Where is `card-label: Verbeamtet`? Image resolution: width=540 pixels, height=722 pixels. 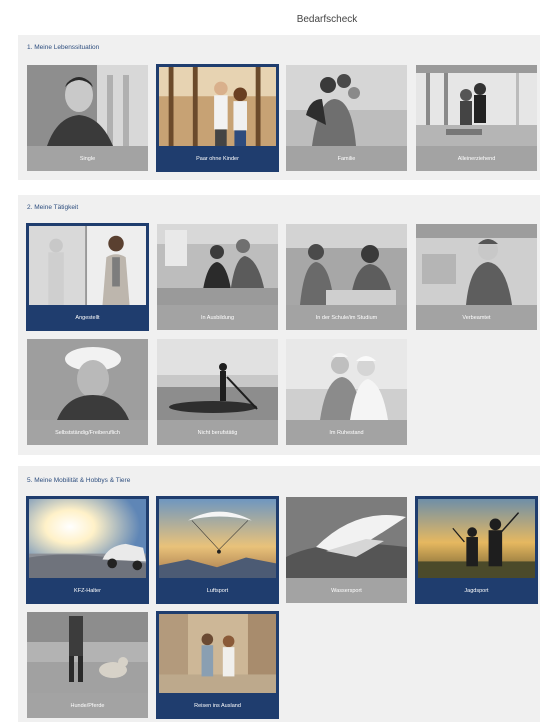
card-label: Verbeamtet is located at coordinates (476, 317).